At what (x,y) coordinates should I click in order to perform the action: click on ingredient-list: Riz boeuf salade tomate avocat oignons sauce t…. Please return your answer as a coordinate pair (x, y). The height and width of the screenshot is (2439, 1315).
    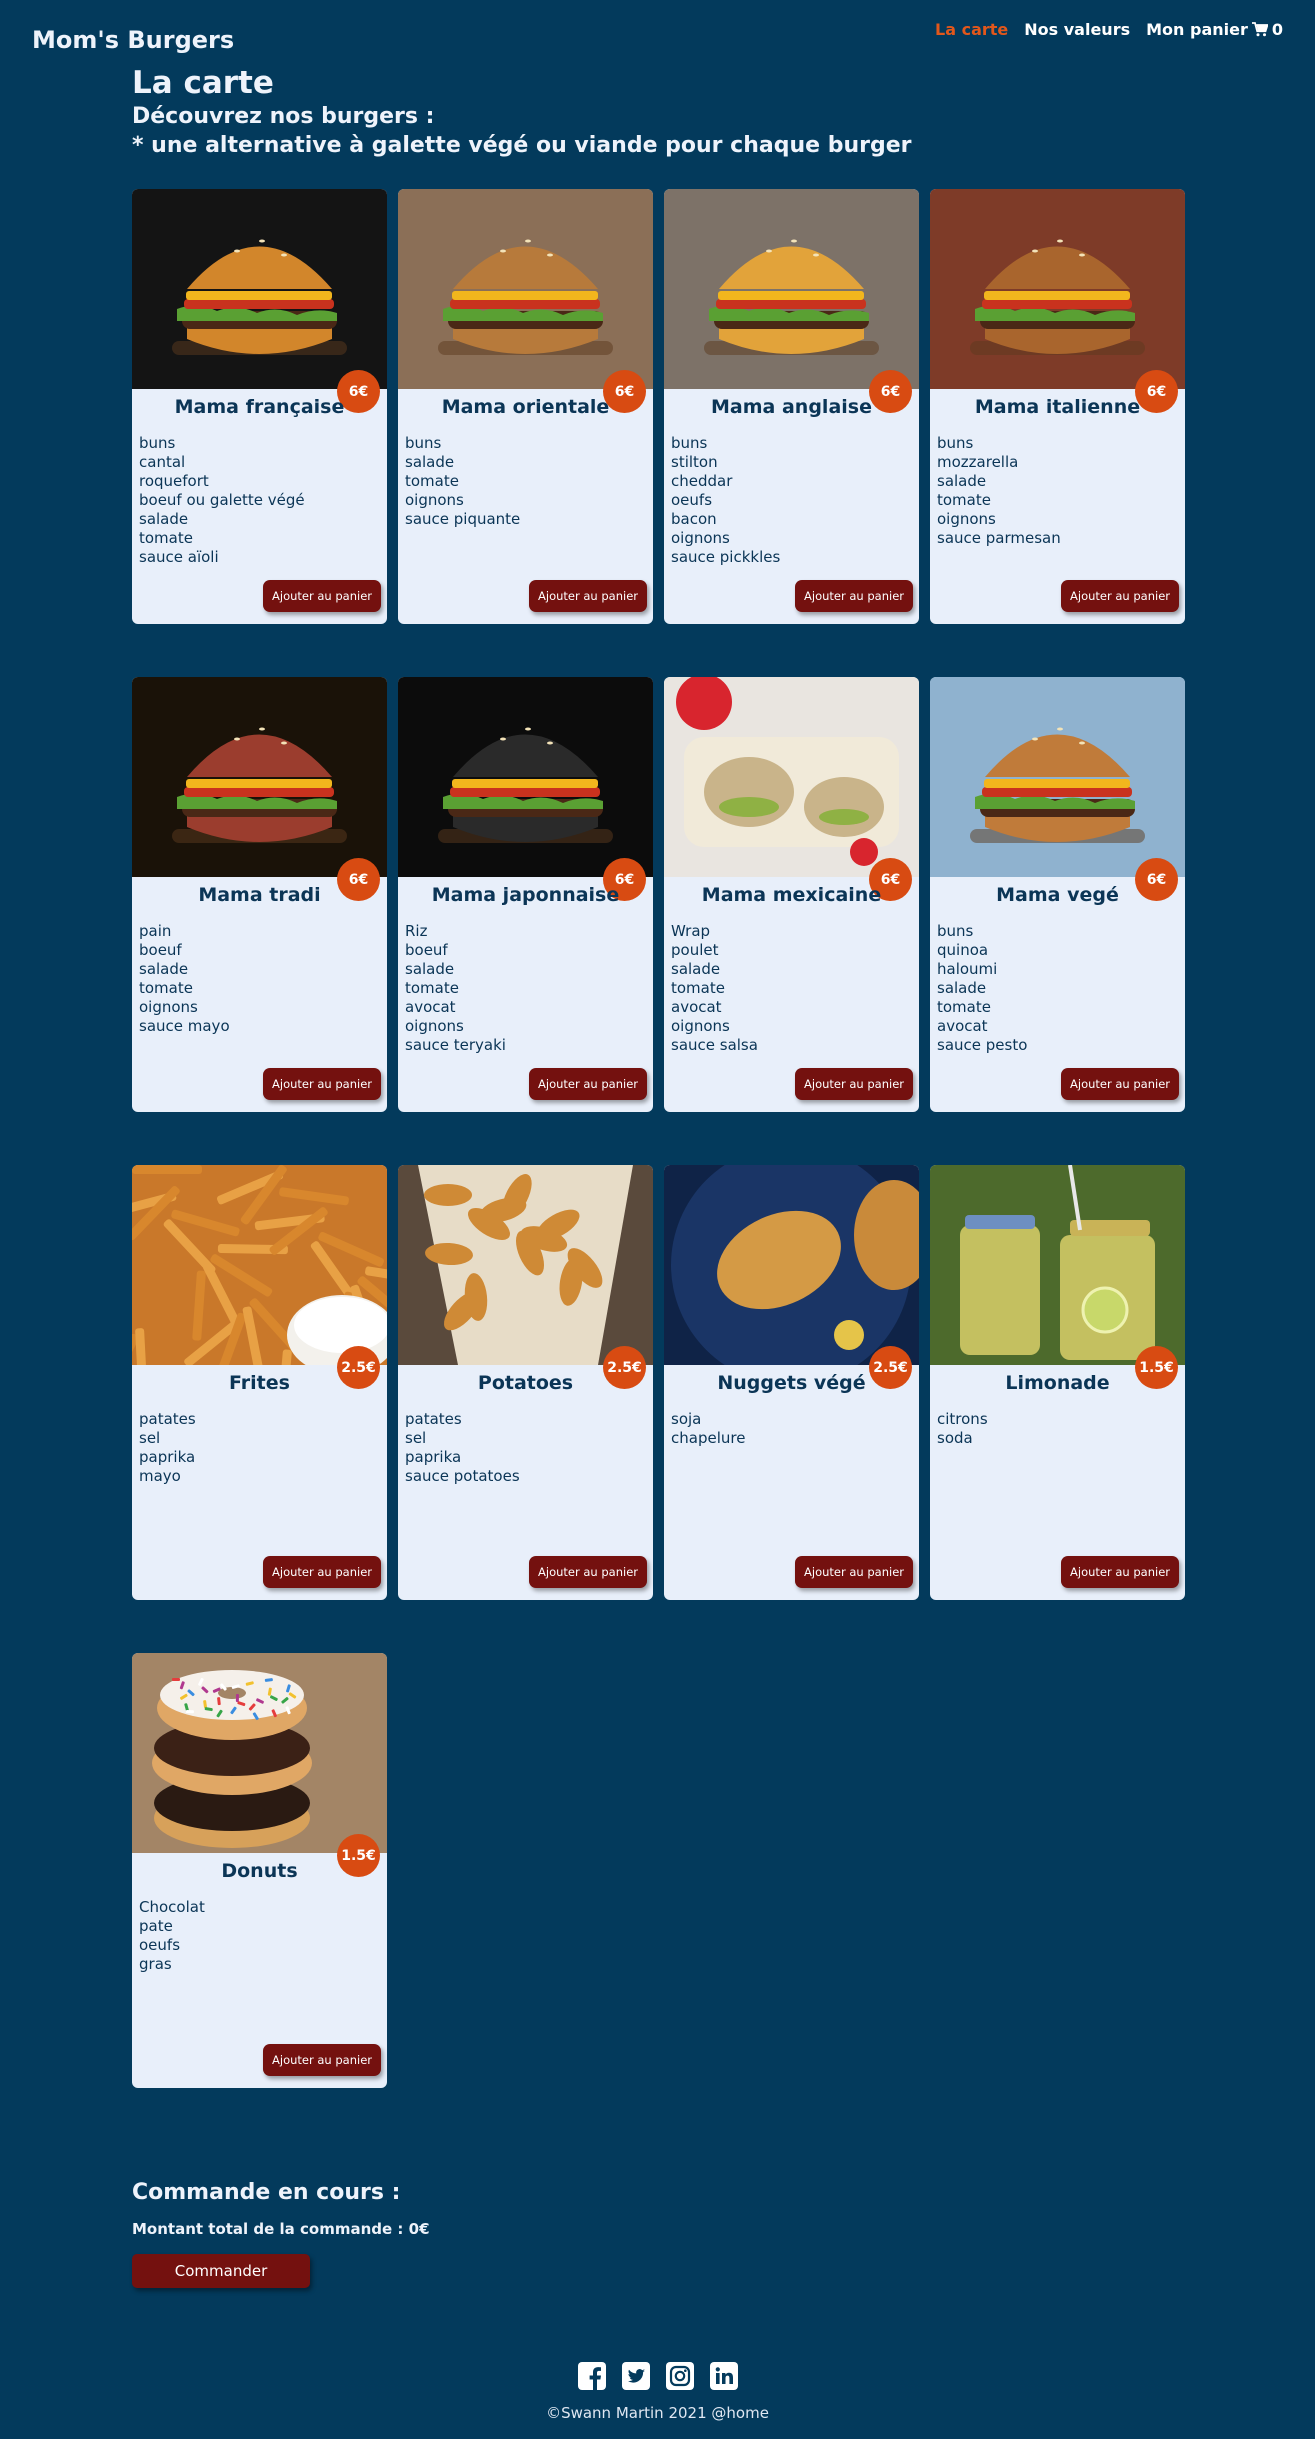
    Looking at the image, I should click on (455, 988).